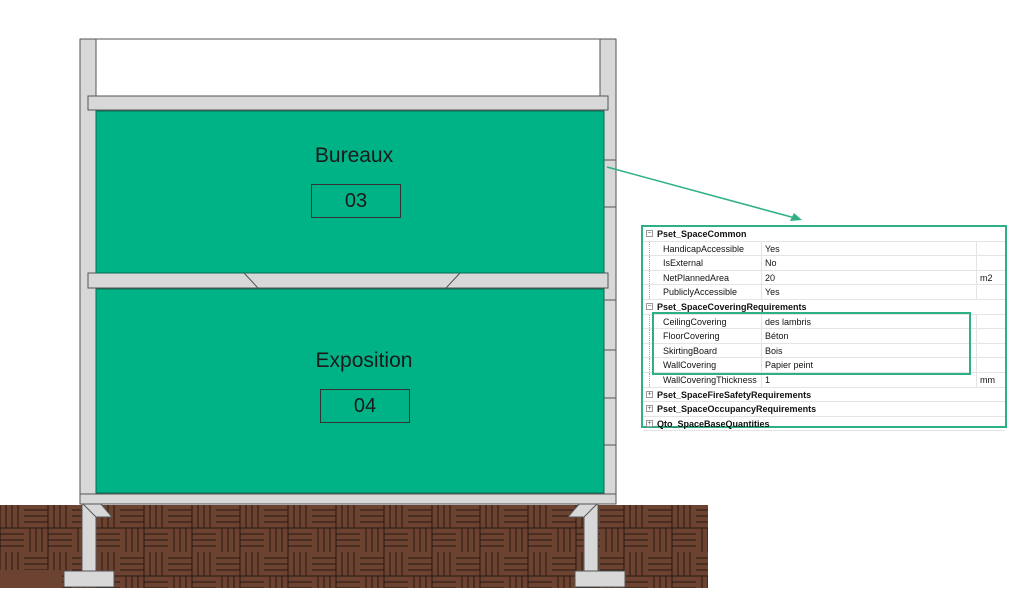  I want to click on property-unit: mm, so click(990, 379).